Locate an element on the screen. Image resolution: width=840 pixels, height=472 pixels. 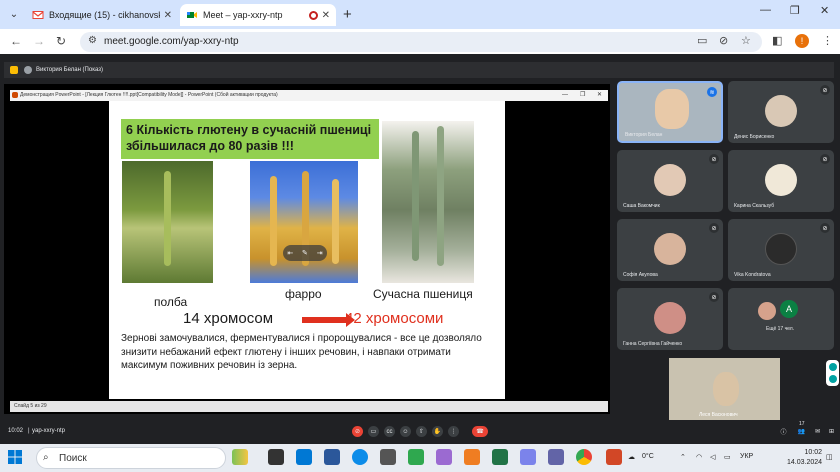
chromosomes-to: 42 хромосоми is located at coordinates (394, 318).